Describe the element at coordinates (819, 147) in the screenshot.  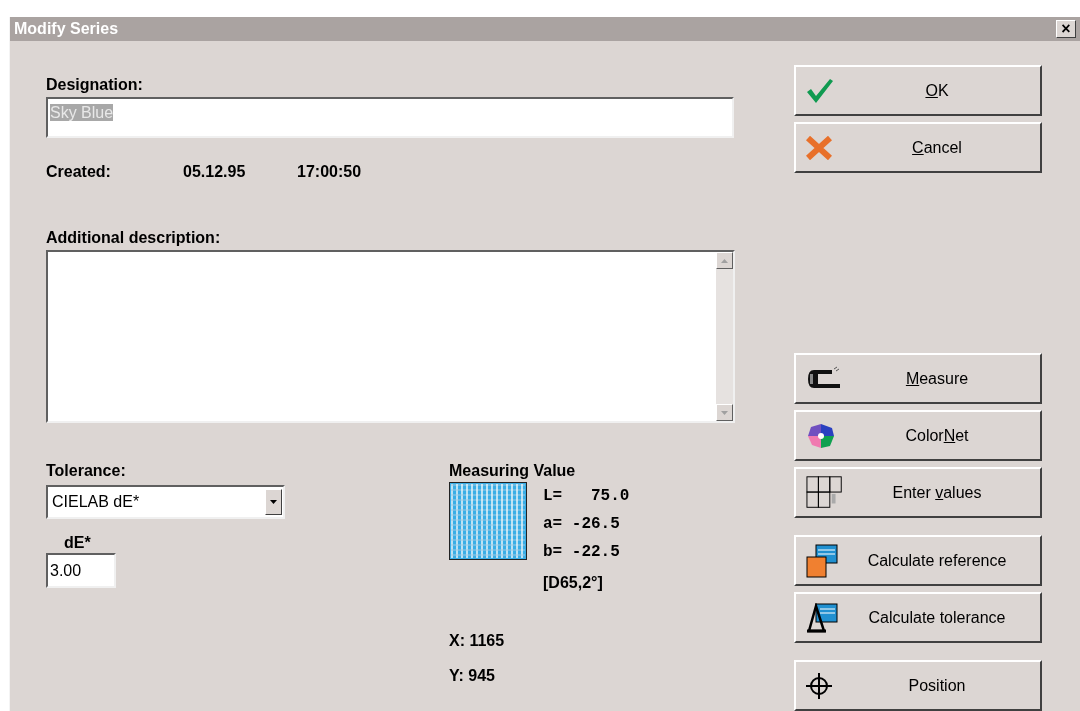
I see `close-icon` at that location.